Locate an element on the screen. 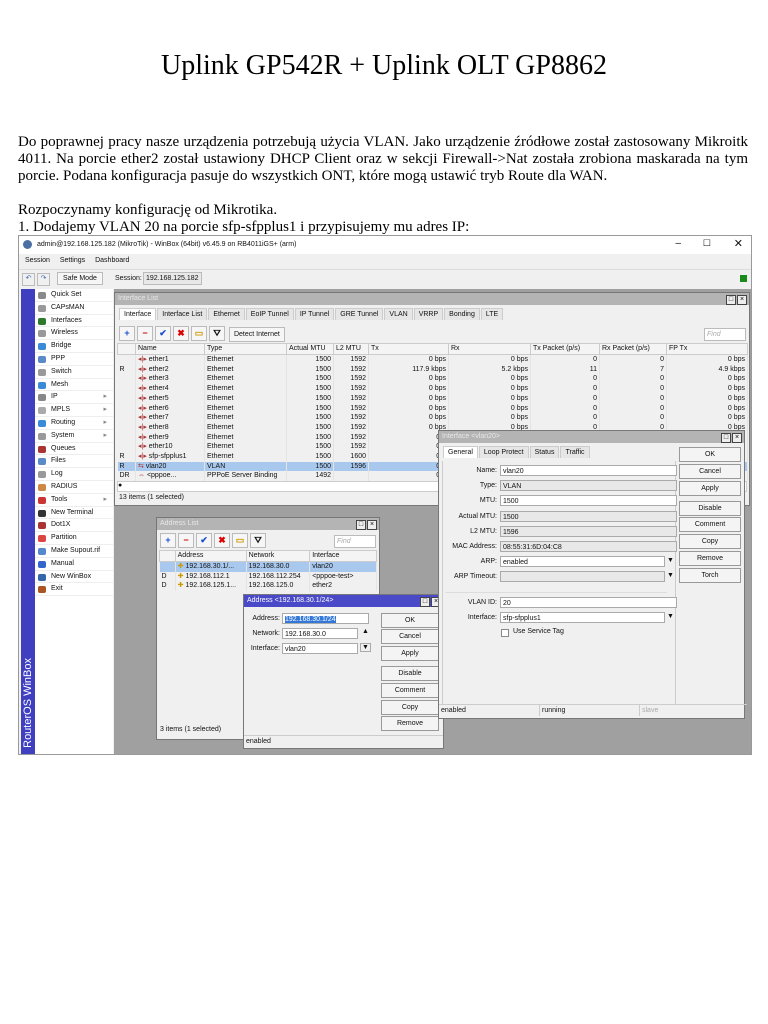 Image resolution: width=768 pixels, height=1024 pixels. menu-settings: Settings is located at coordinates (72, 260).